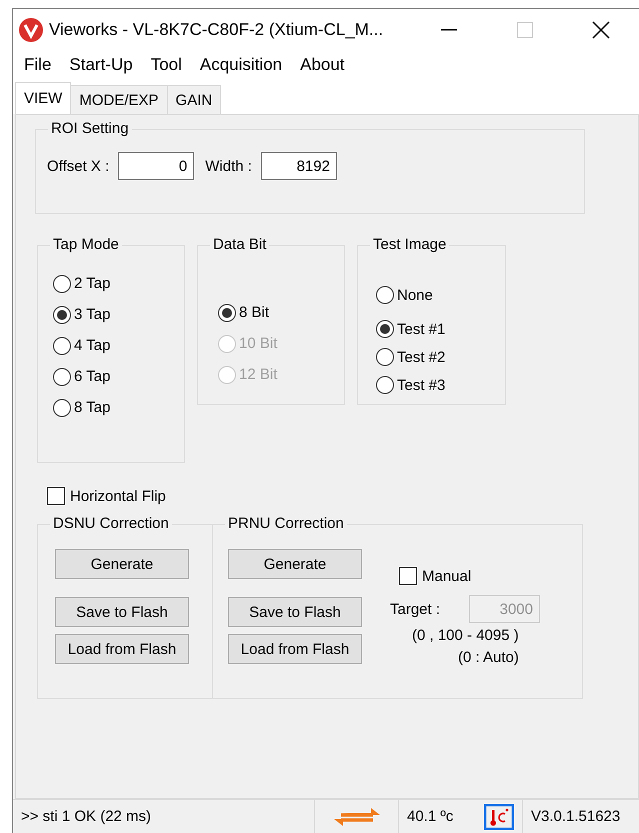 This screenshot has width=639, height=833. I want to click on menu-item: Acquisition, so click(241, 65).